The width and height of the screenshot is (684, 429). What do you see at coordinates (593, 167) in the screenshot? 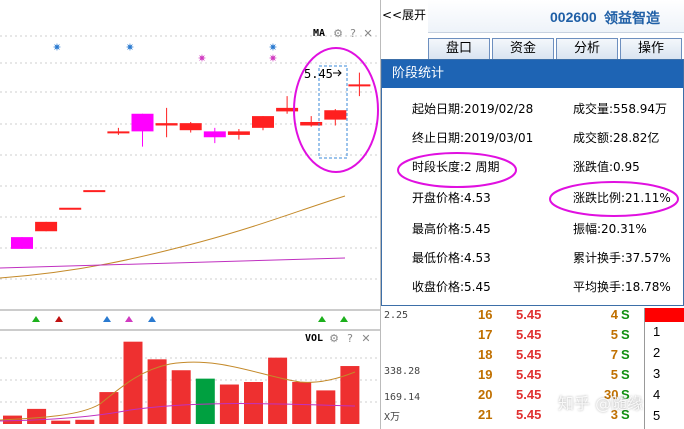
I see `stat-key: 涨跌值:` at bounding box center [593, 167].